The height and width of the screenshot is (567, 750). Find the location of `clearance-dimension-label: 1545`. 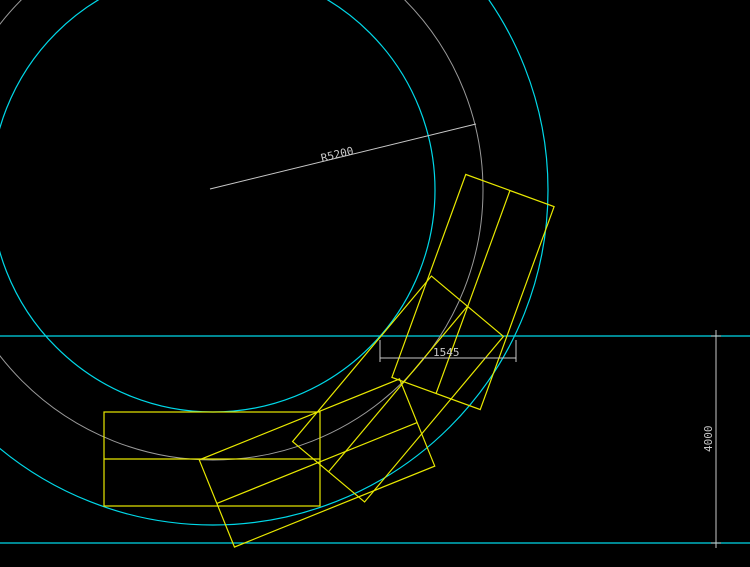

clearance-dimension-label: 1545 is located at coordinates (446, 352).